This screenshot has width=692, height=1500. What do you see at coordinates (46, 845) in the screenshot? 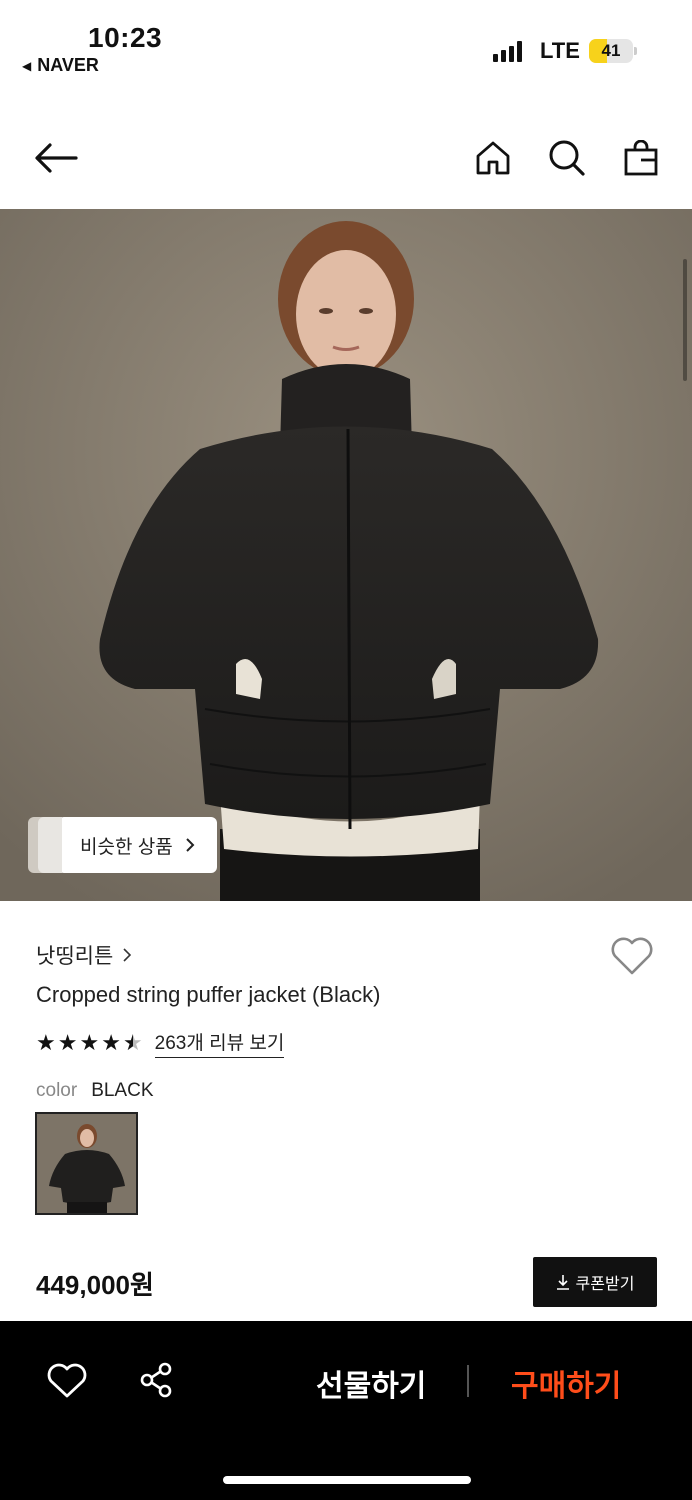
I see `similar-thumbnails` at bounding box center [46, 845].